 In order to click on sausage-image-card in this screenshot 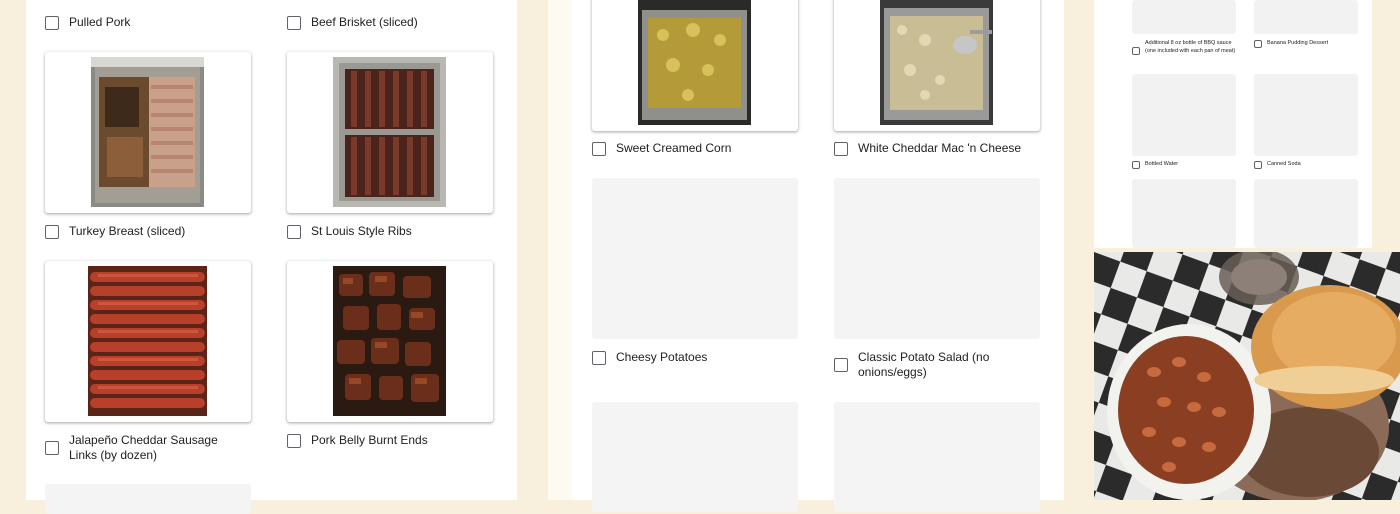, I will do `click(148, 341)`.